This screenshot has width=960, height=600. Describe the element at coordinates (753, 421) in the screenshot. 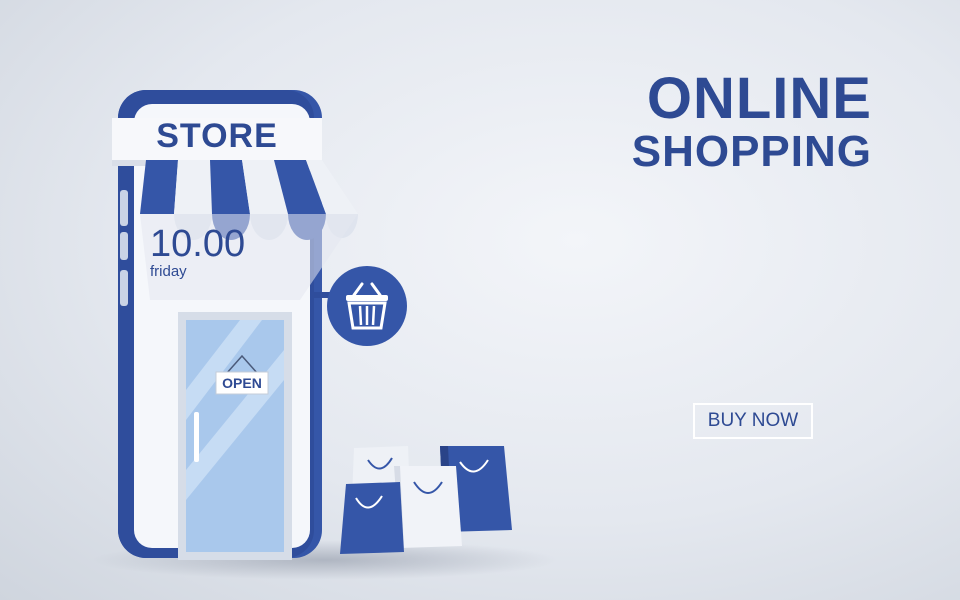

I see `buy-now-button: BUY NOW` at that location.